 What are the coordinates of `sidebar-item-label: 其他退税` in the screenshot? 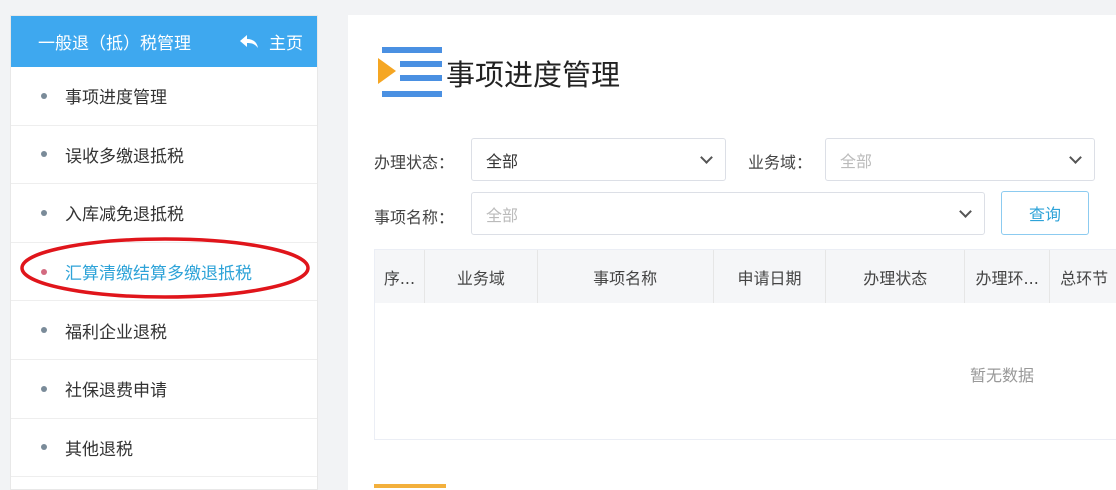 It's located at (99, 449).